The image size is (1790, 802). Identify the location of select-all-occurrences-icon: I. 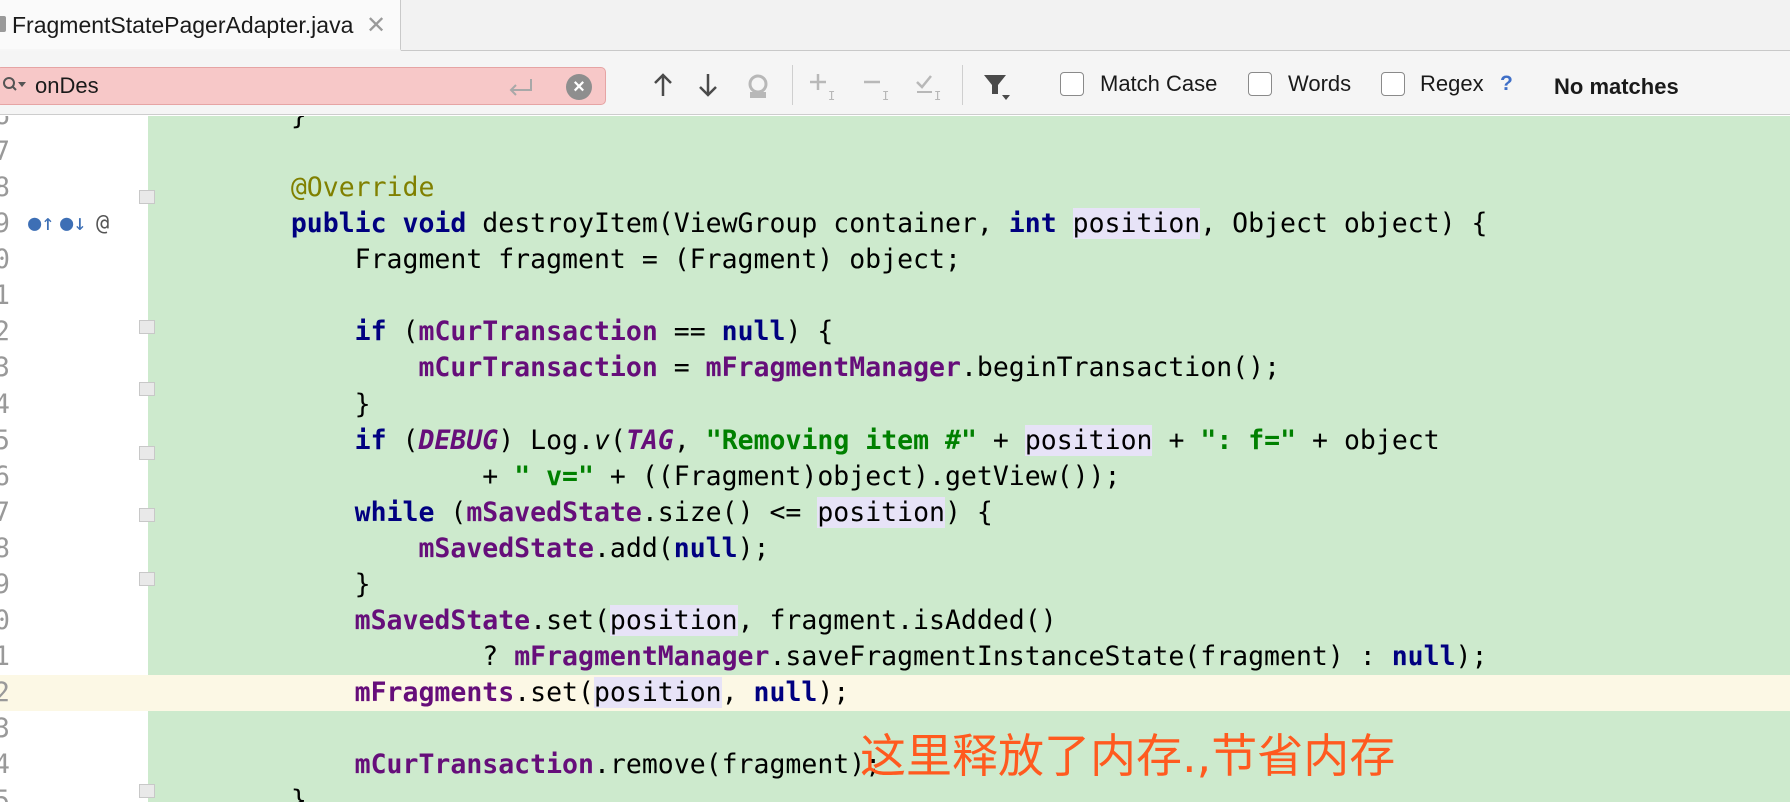
(931, 87).